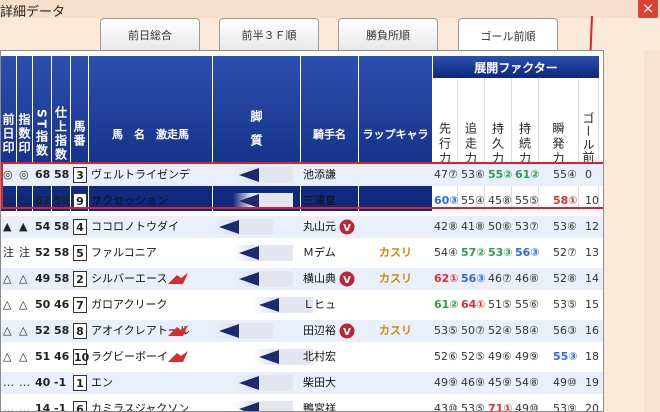  What do you see at coordinates (347, 279) in the screenshot?
I see `v-badge-icon: V` at bounding box center [347, 279].